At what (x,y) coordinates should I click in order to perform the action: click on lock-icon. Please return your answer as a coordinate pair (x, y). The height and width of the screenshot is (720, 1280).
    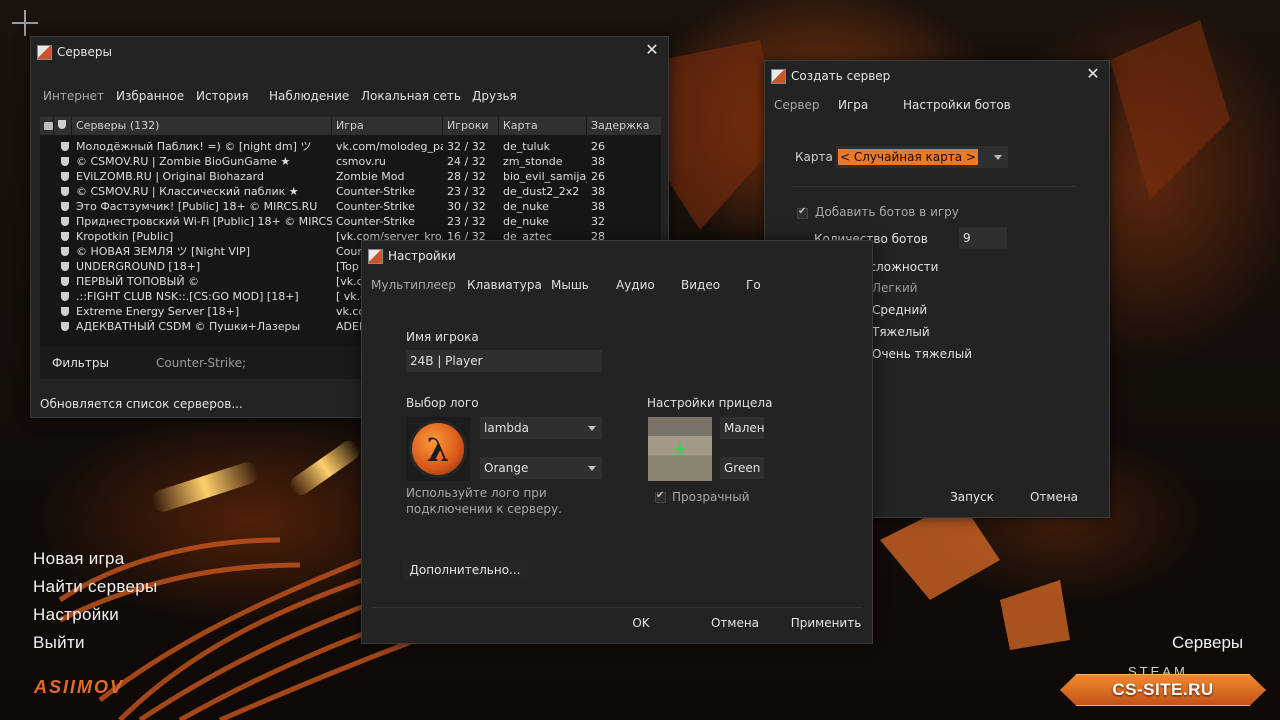
    Looking at the image, I should click on (48, 126).